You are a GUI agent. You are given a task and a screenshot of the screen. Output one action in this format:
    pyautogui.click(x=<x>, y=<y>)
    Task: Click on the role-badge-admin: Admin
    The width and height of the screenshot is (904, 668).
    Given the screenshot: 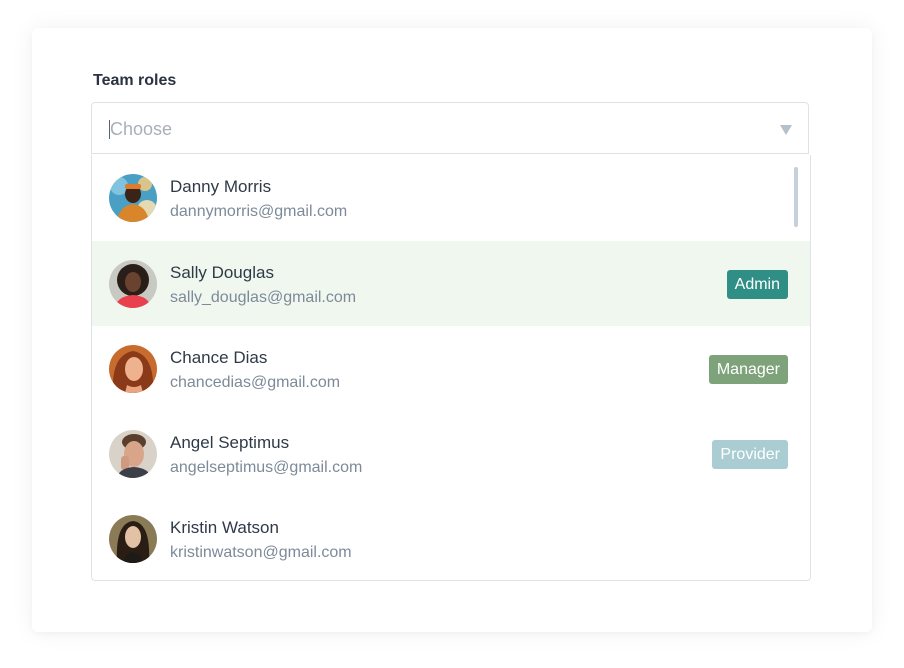 What is the action you would take?
    pyautogui.click(x=757, y=284)
    